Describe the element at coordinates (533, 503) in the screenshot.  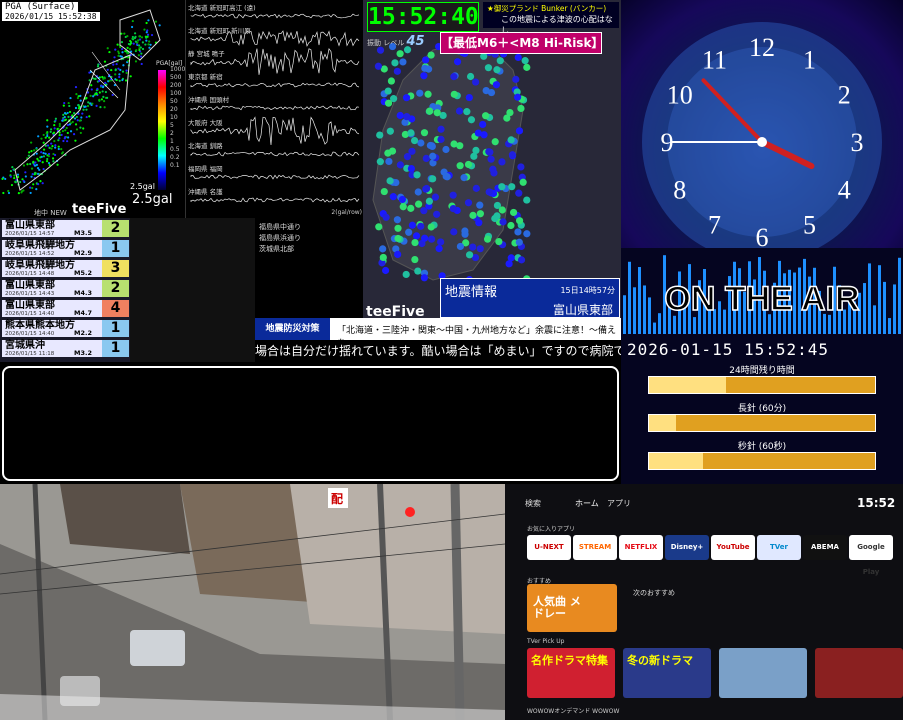
I see `tv-nav-search: 検索` at that location.